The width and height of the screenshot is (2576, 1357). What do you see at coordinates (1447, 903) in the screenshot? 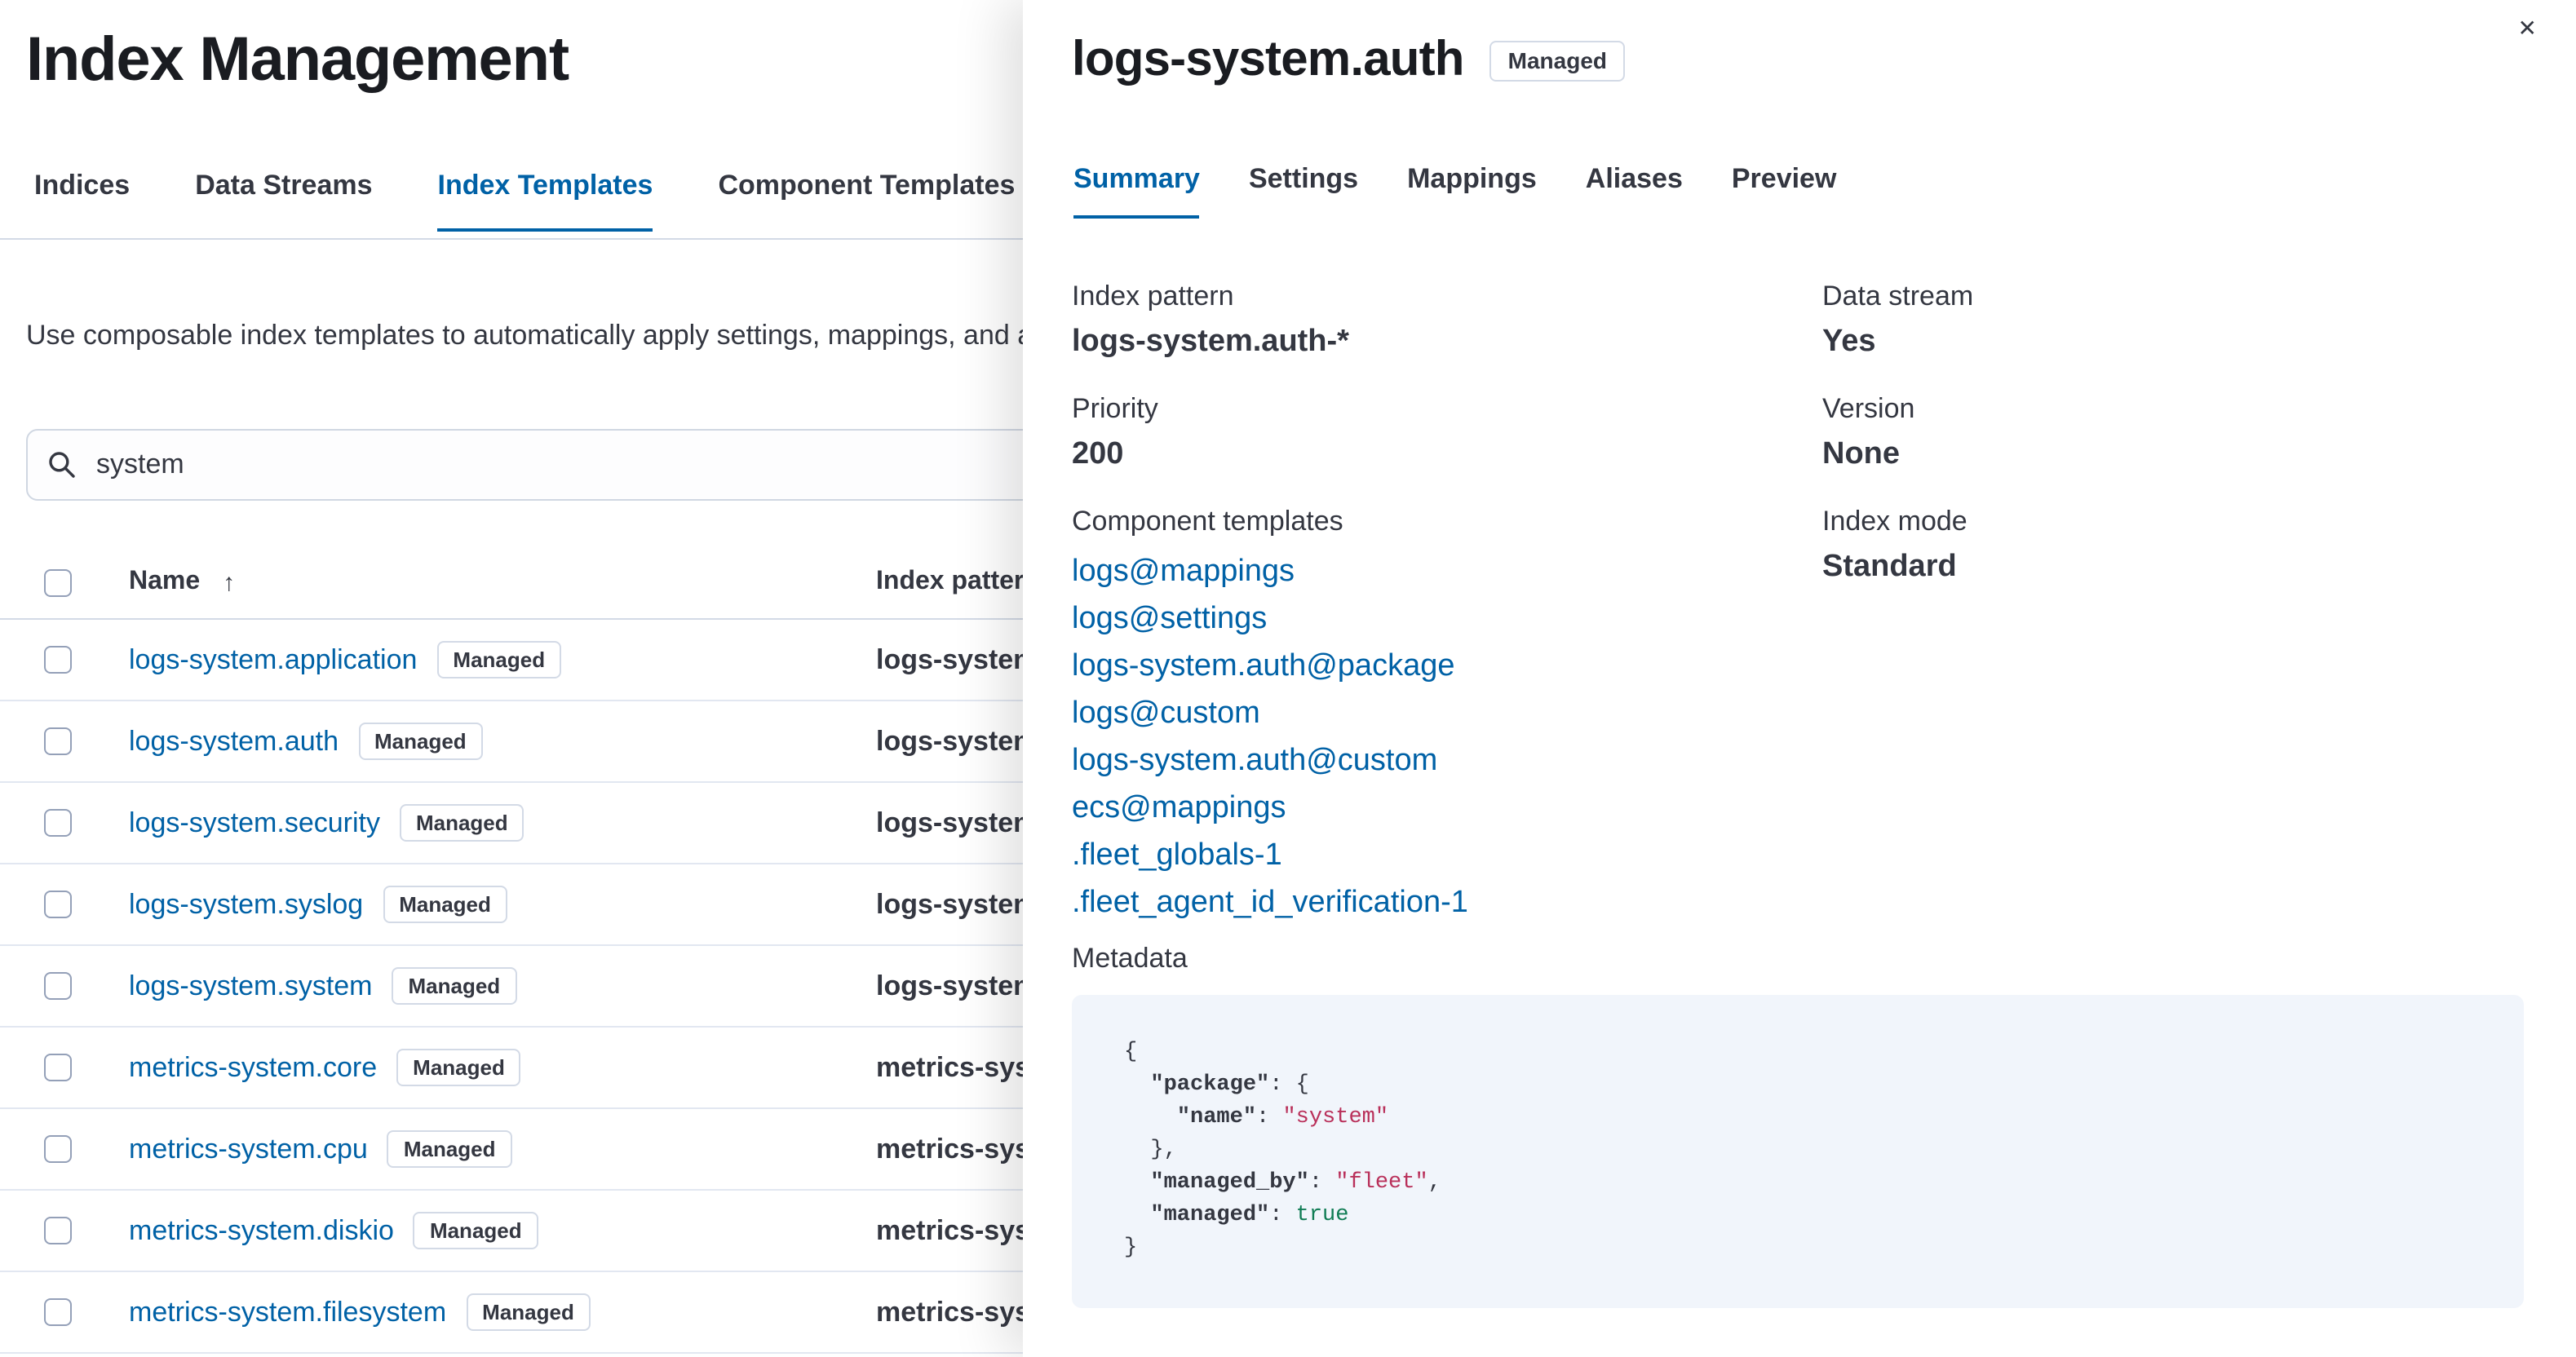
I see `component-template-link: .fleet_agent_id_verification-1` at bounding box center [1447, 903].